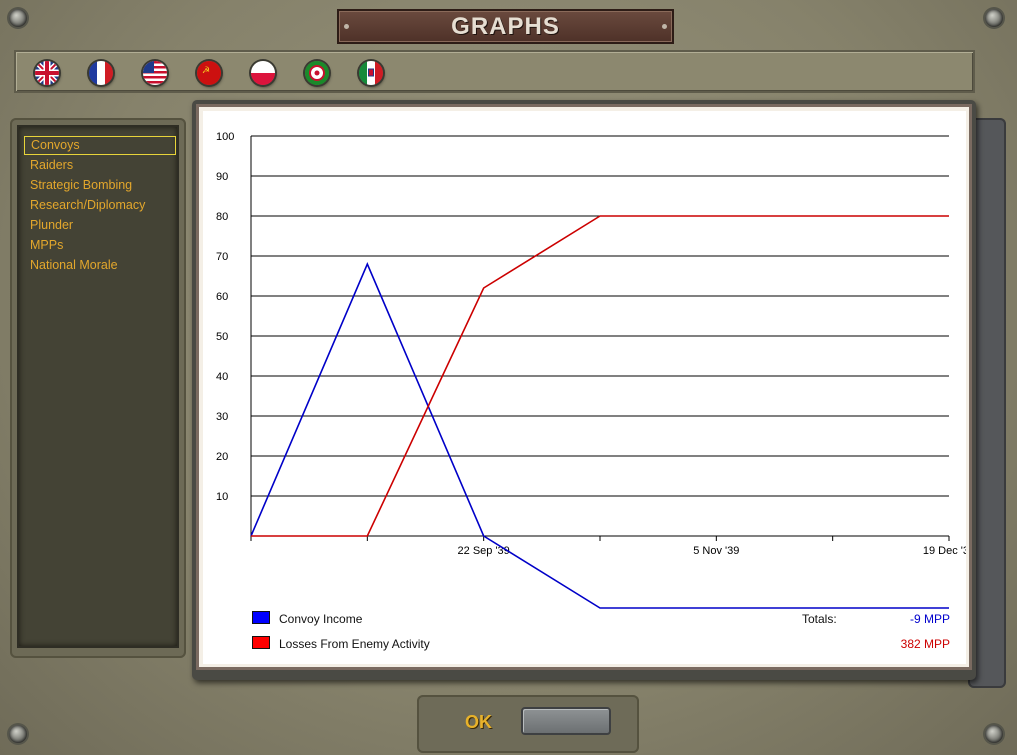 The image size is (1017, 755). I want to click on y-tick-label: 30, so click(222, 417).